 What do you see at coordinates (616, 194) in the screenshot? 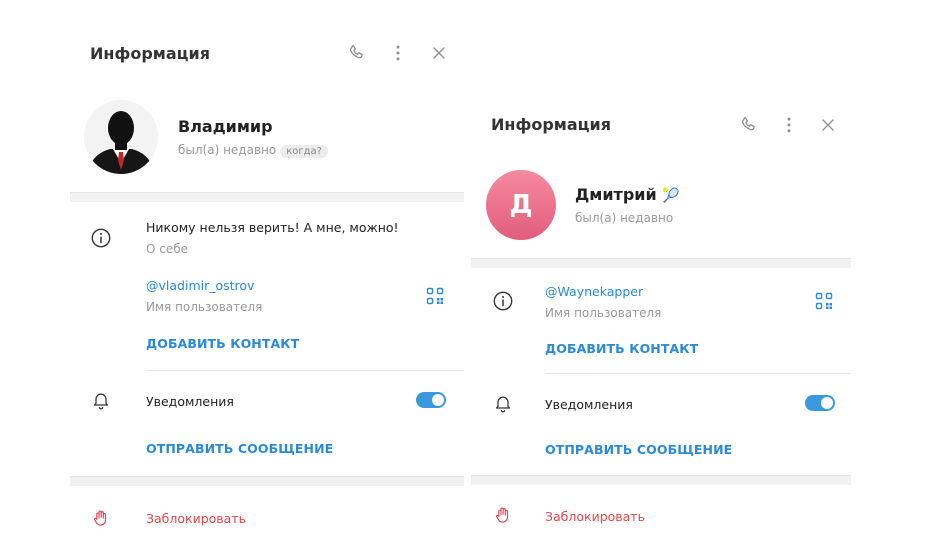
I see `profile-name-text: Дмитрий` at bounding box center [616, 194].